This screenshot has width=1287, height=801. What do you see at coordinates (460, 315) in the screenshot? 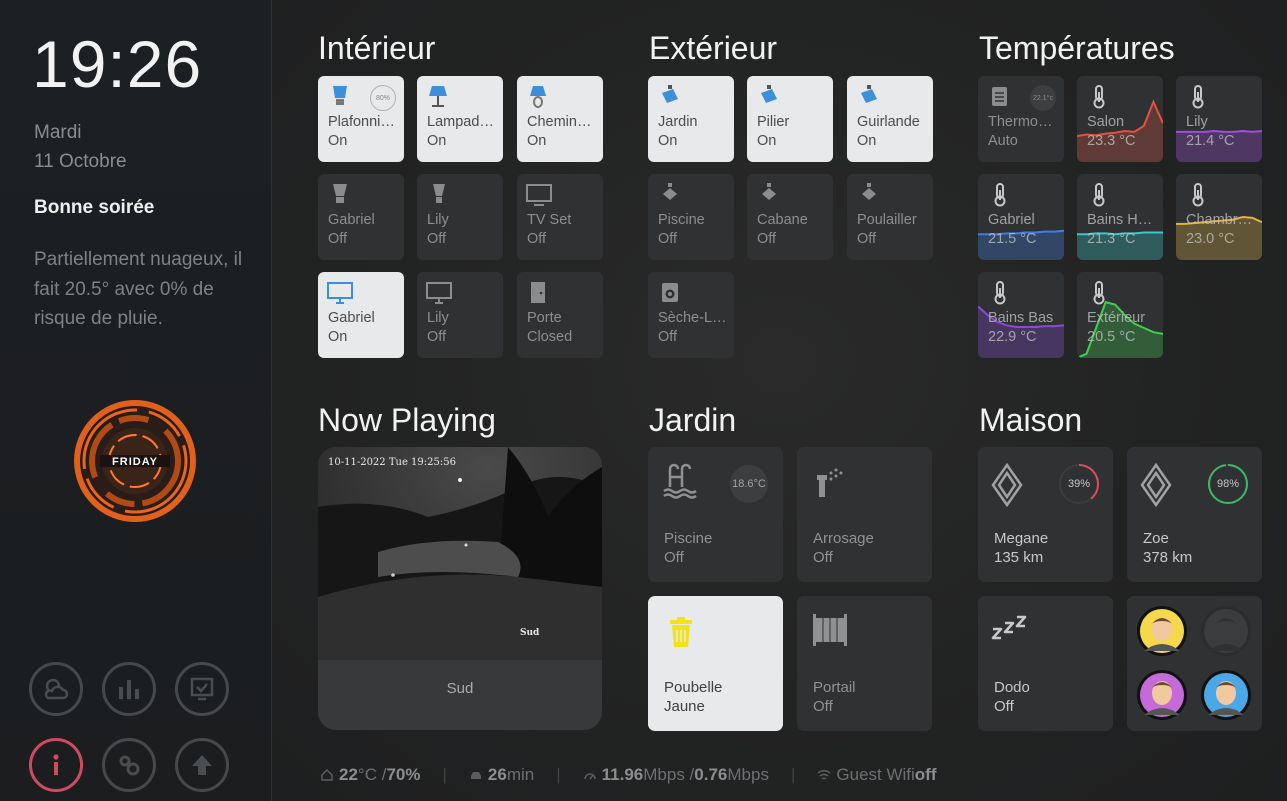
I see `tile-lily-monitor: Lily Off` at bounding box center [460, 315].